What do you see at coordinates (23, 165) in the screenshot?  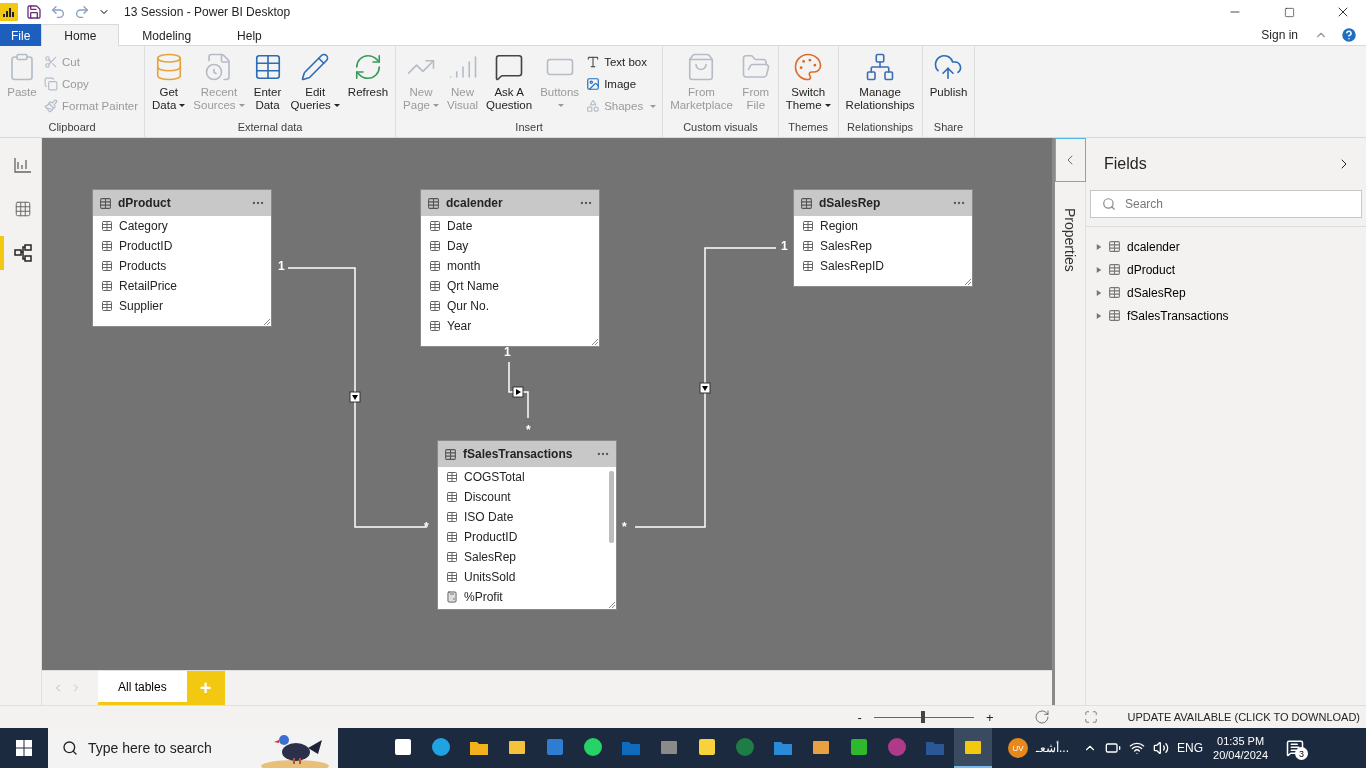 I see `bar-chart-icon` at bounding box center [23, 165].